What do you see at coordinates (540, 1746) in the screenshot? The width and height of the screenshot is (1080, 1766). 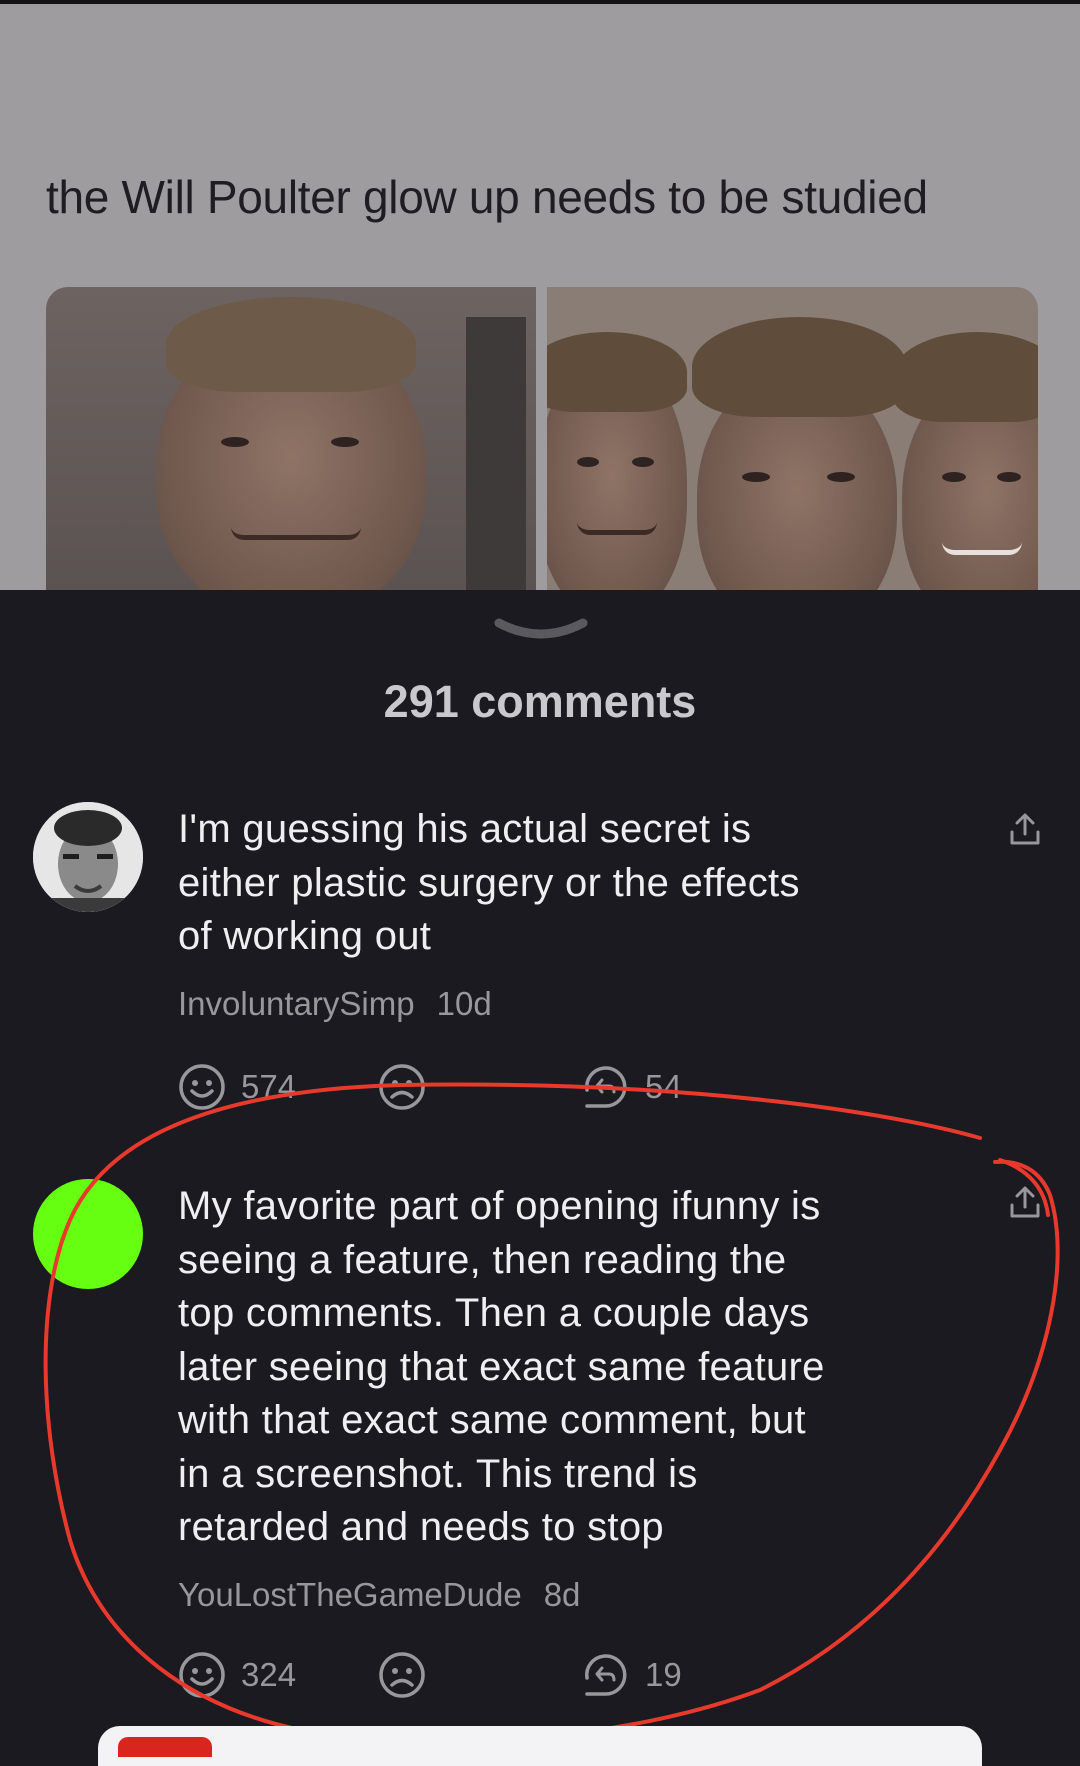 I see `bottom-input-bar` at bounding box center [540, 1746].